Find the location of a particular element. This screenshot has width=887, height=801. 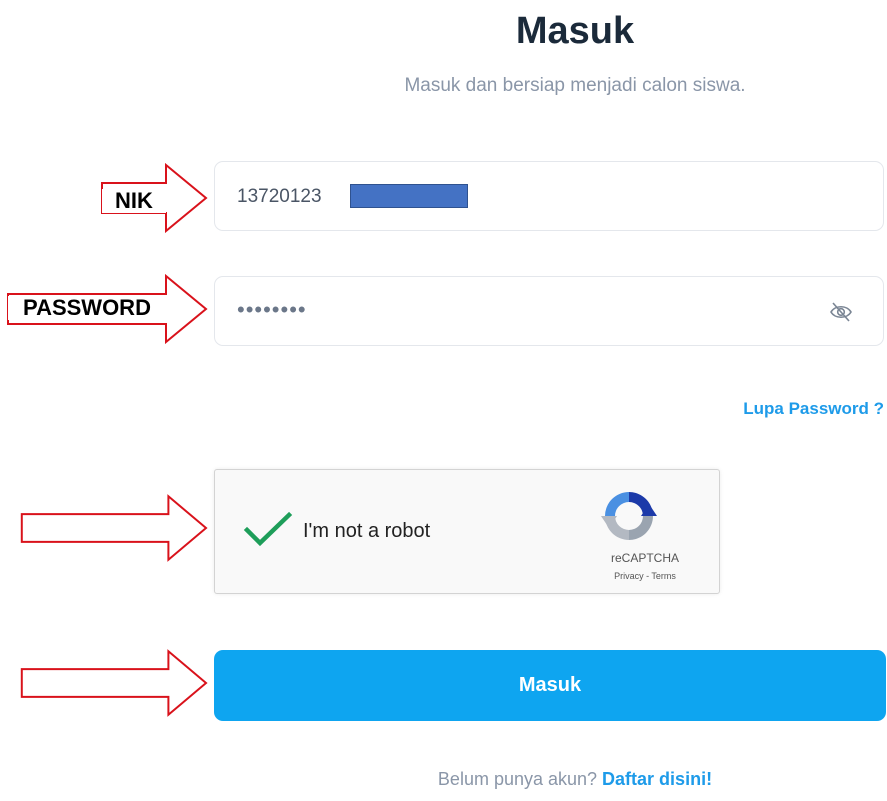

recaptcha-brand: reCAPTCHA is located at coordinates (644, 558).